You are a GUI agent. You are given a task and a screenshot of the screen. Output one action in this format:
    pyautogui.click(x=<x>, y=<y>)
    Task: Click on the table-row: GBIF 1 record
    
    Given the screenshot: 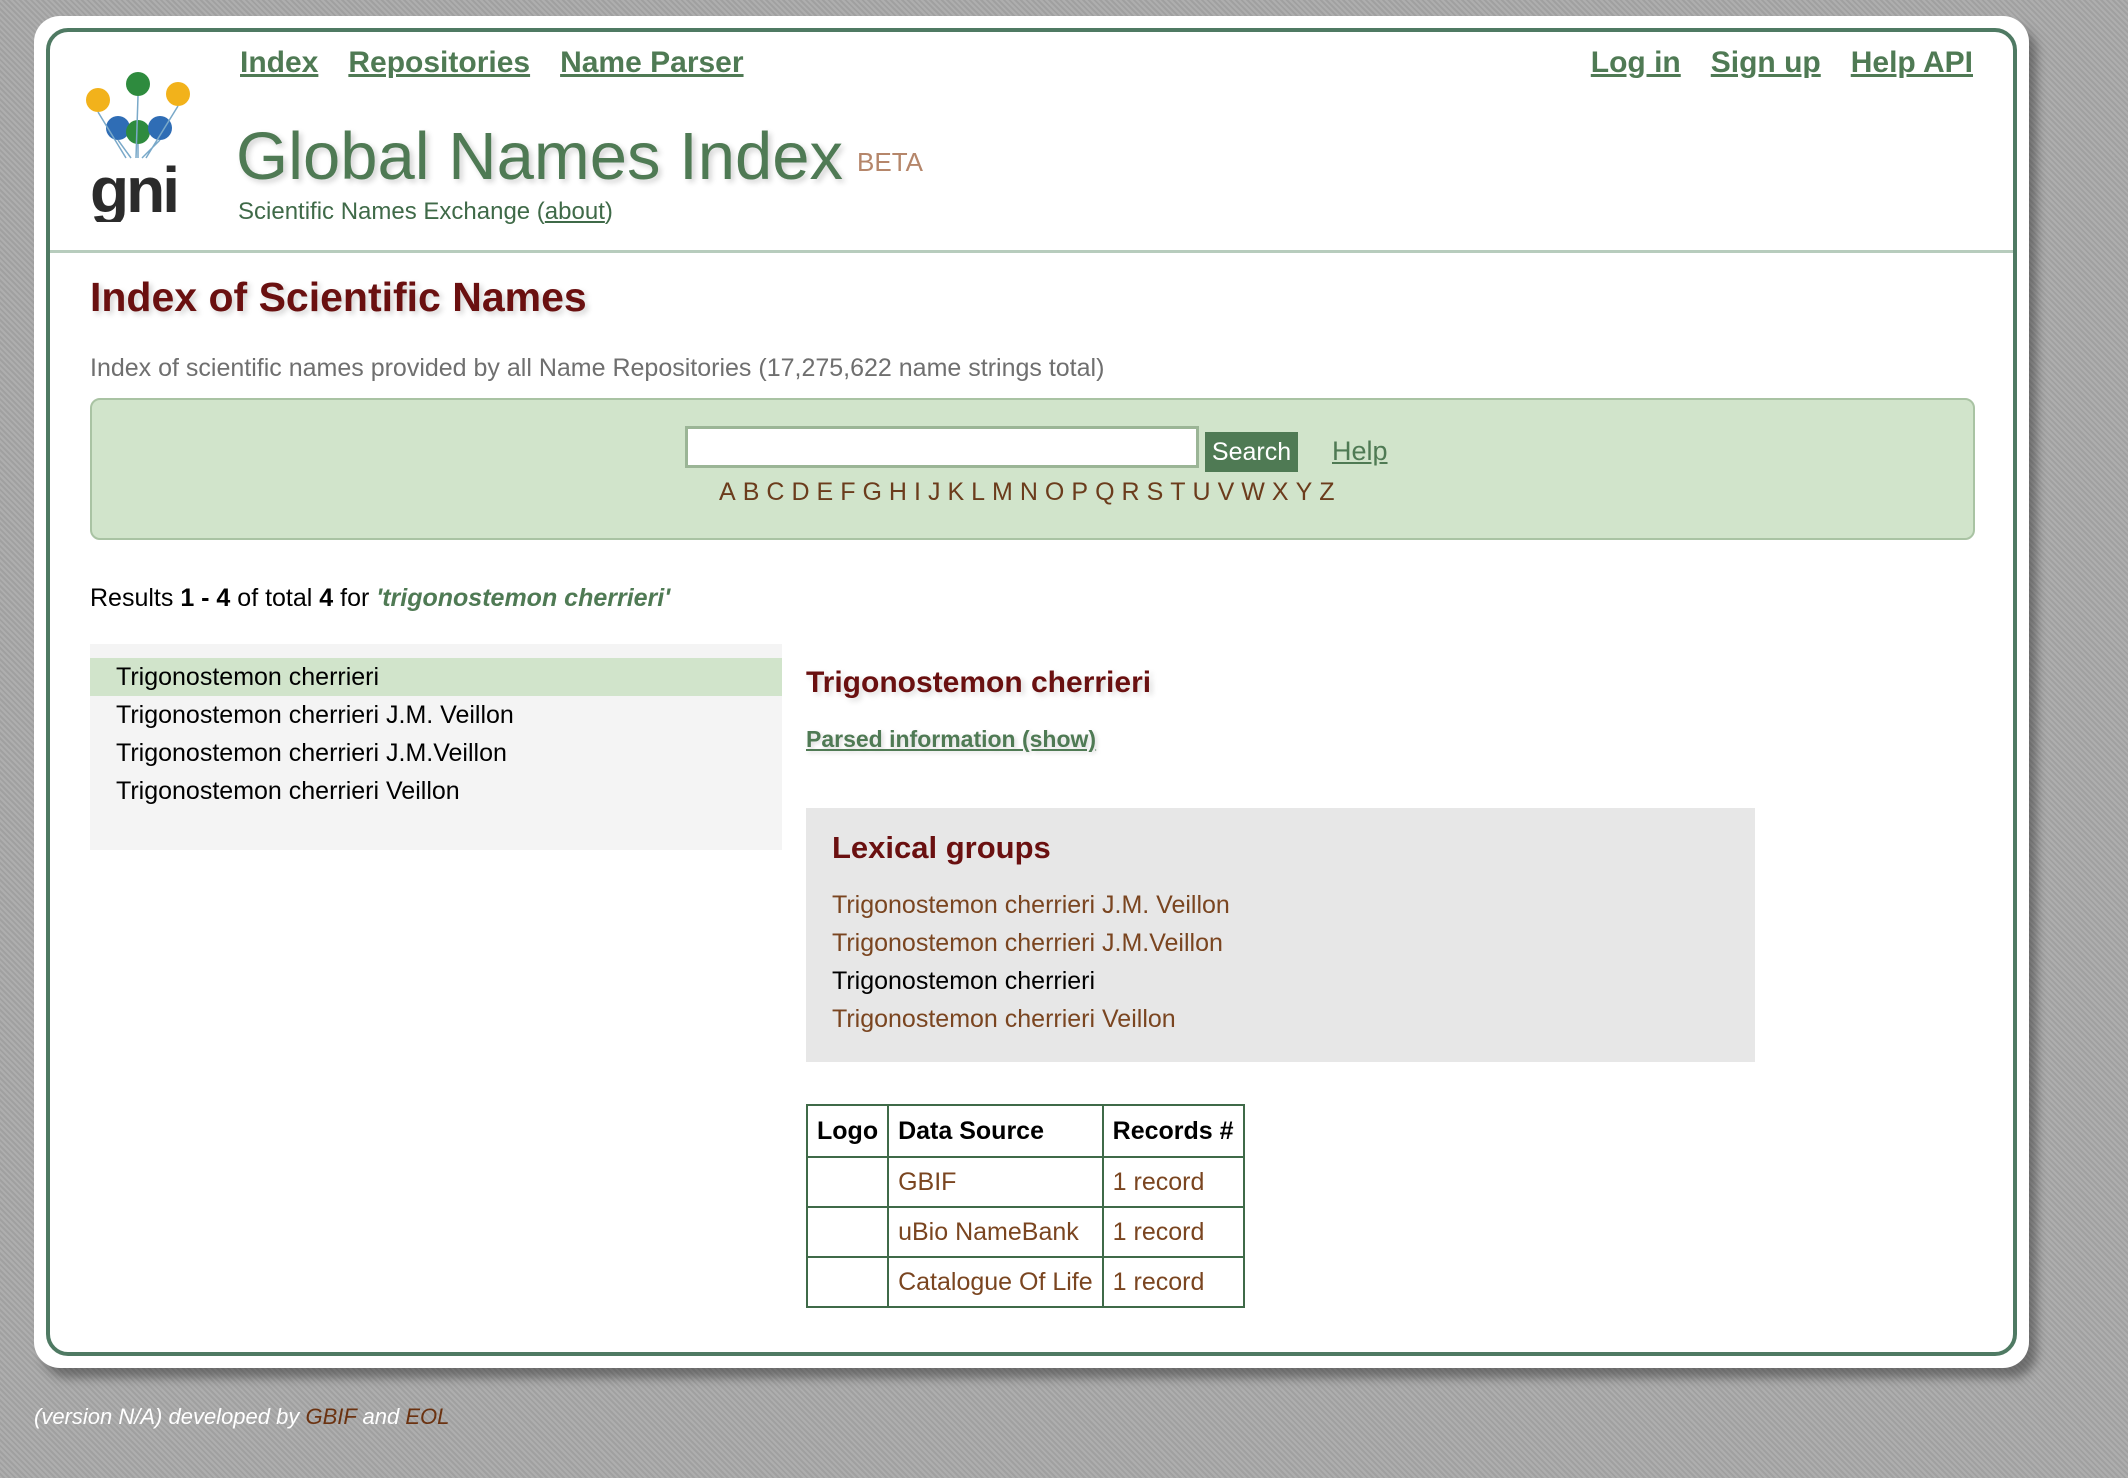 What is the action you would take?
    pyautogui.click(x=1025, y=1182)
    